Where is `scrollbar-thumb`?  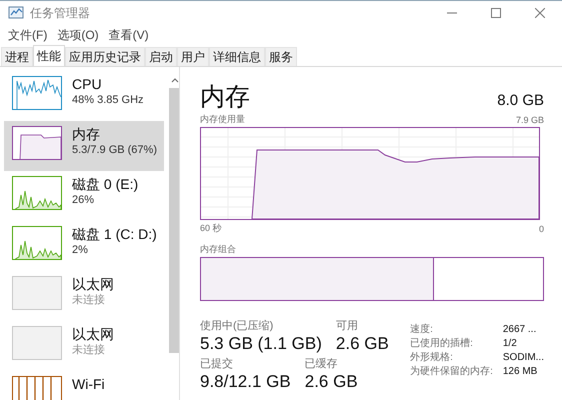
scrollbar-thumb is located at coordinates (174, 220).